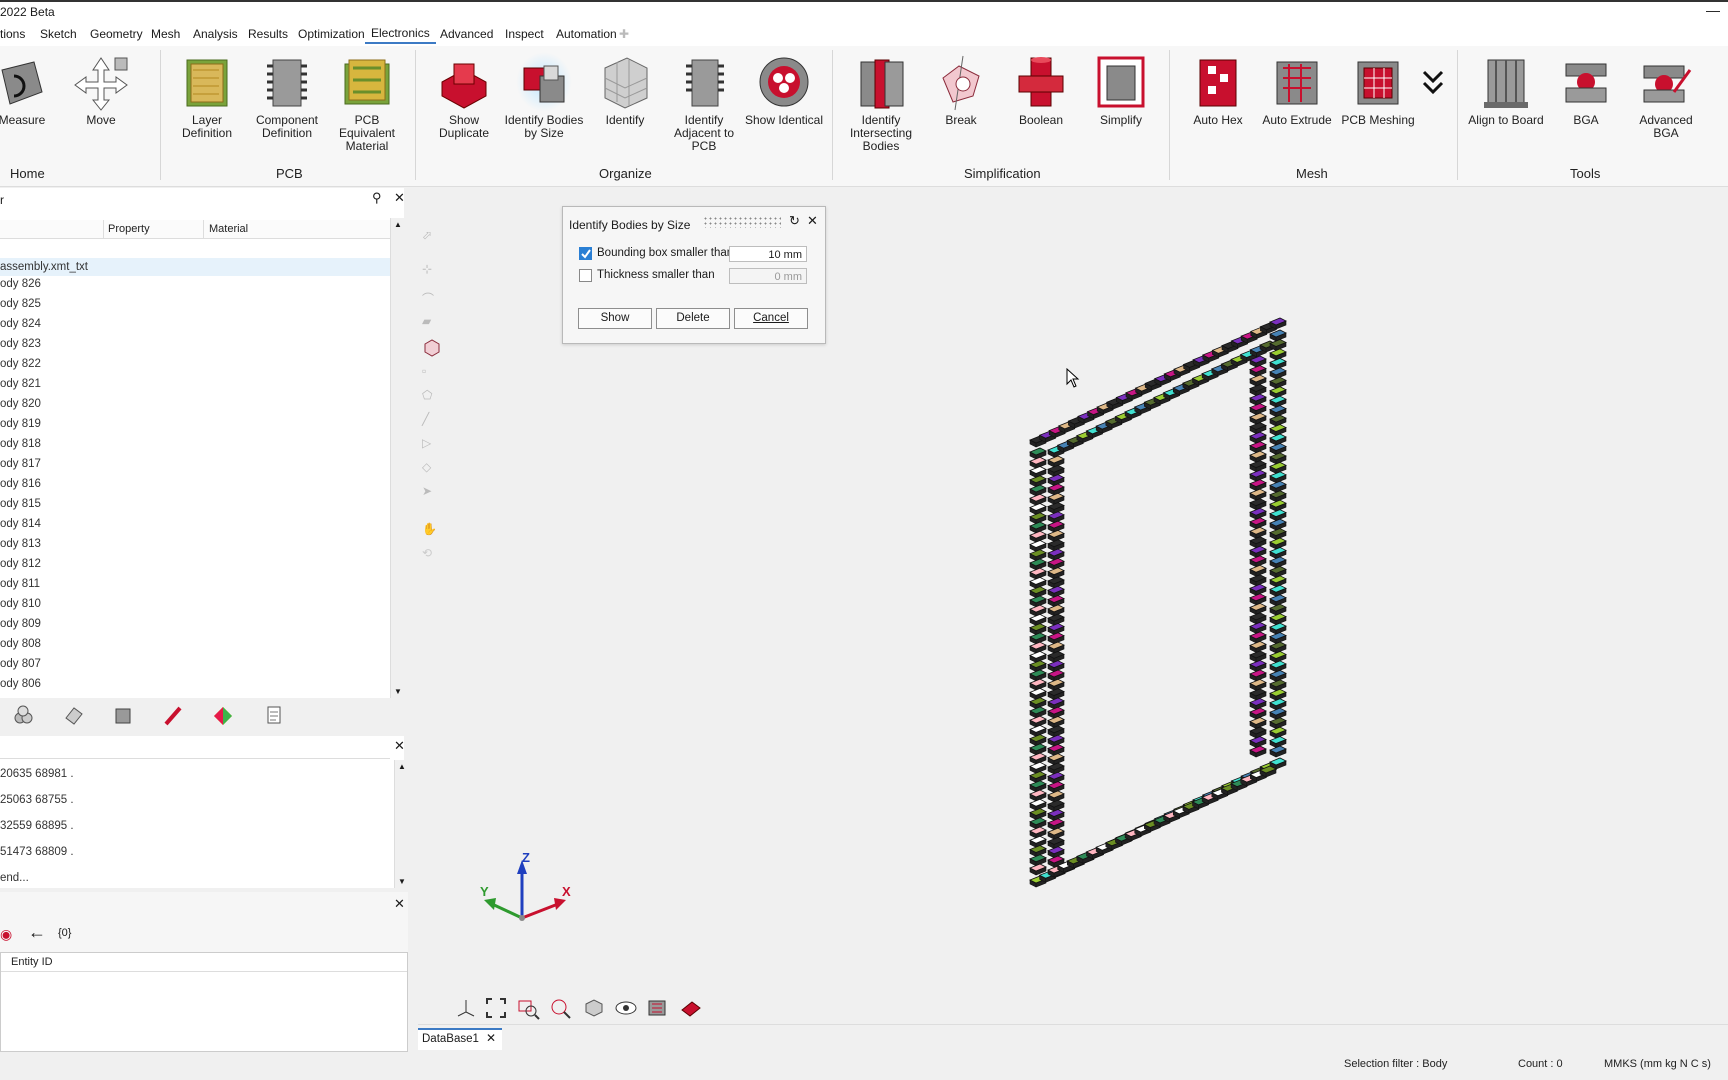  What do you see at coordinates (165, 34) in the screenshot?
I see `menu-item-mesh: Mesh` at bounding box center [165, 34].